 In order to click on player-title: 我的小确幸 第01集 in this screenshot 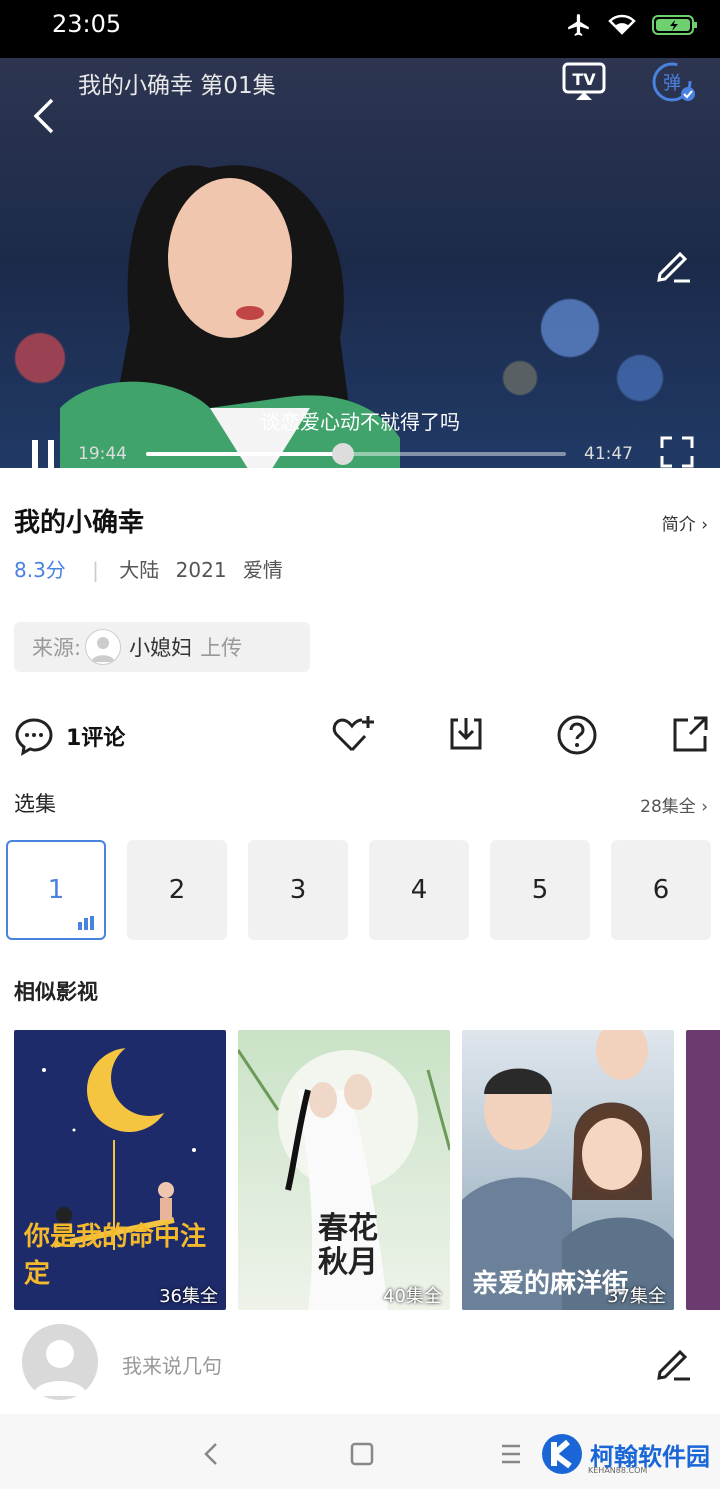, I will do `click(177, 86)`.